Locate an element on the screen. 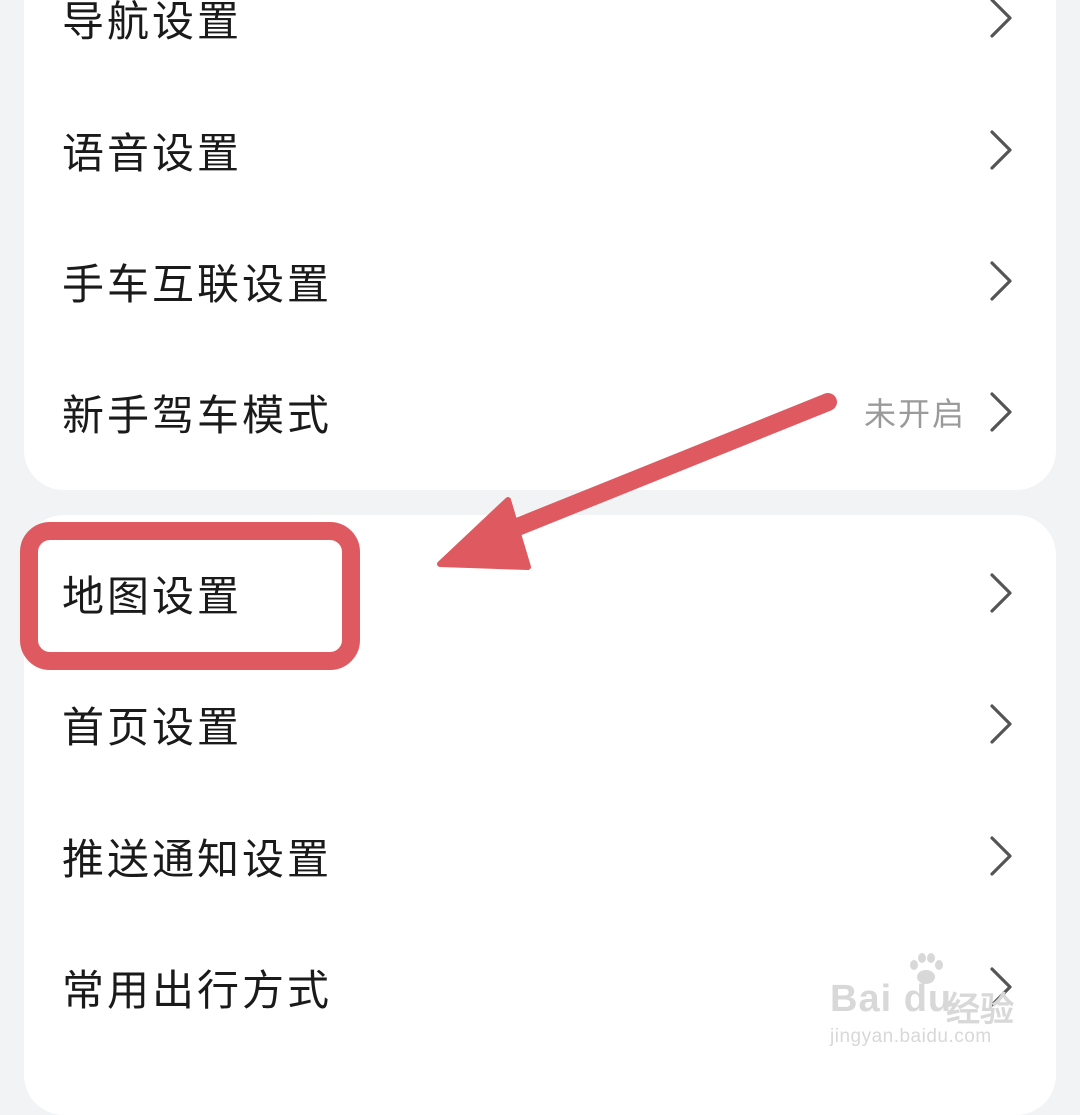 Image resolution: width=1080 pixels, height=1115 pixels. settings-item-label: 新手驾车模式 is located at coordinates (197, 415).